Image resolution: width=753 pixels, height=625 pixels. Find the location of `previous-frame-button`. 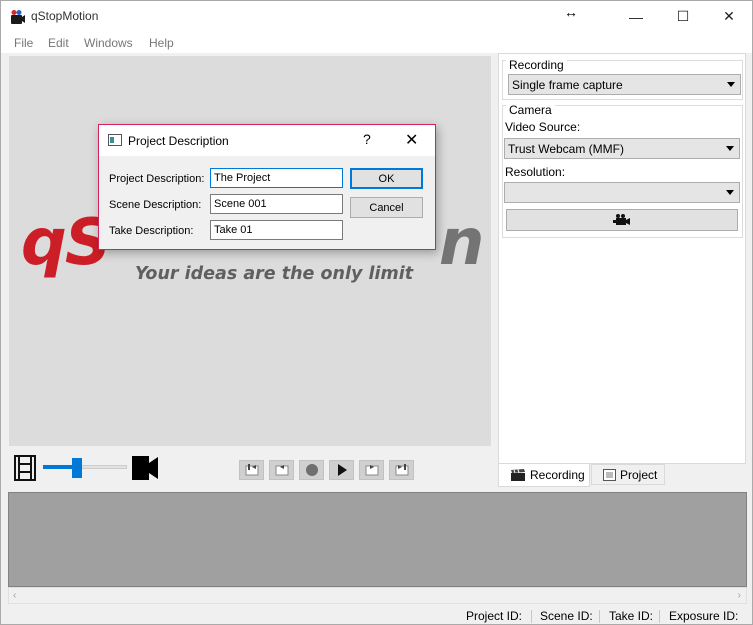

previous-frame-button is located at coordinates (281, 470).